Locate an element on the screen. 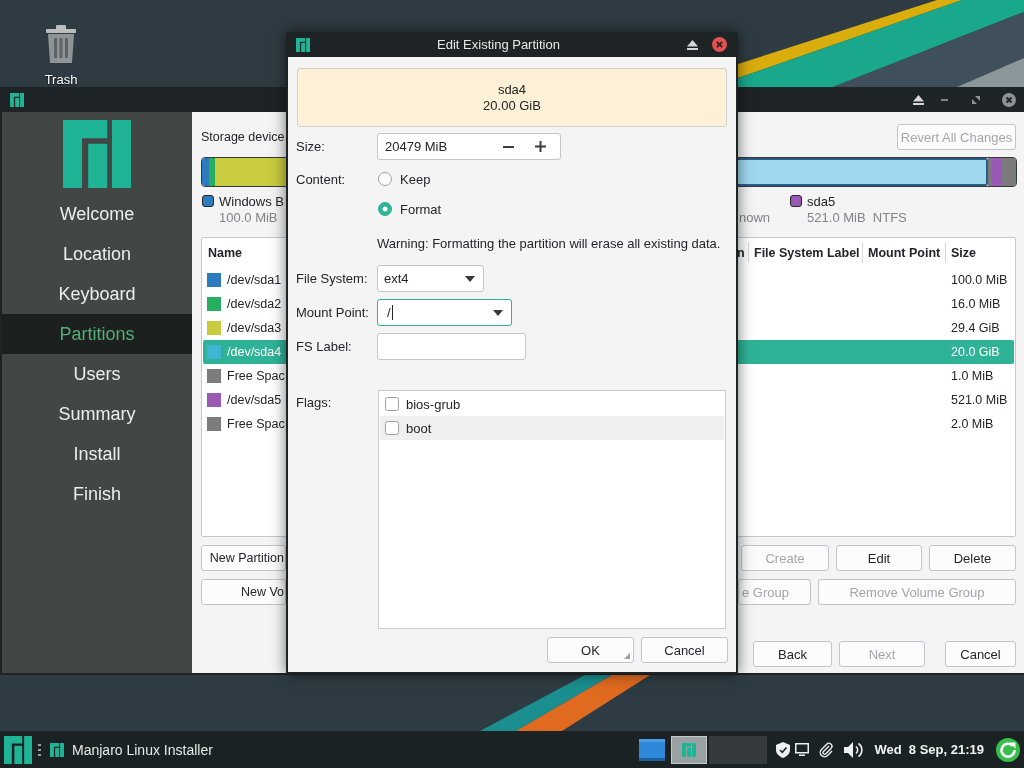  partition-size: 521.0 MiB is located at coordinates (979, 400).